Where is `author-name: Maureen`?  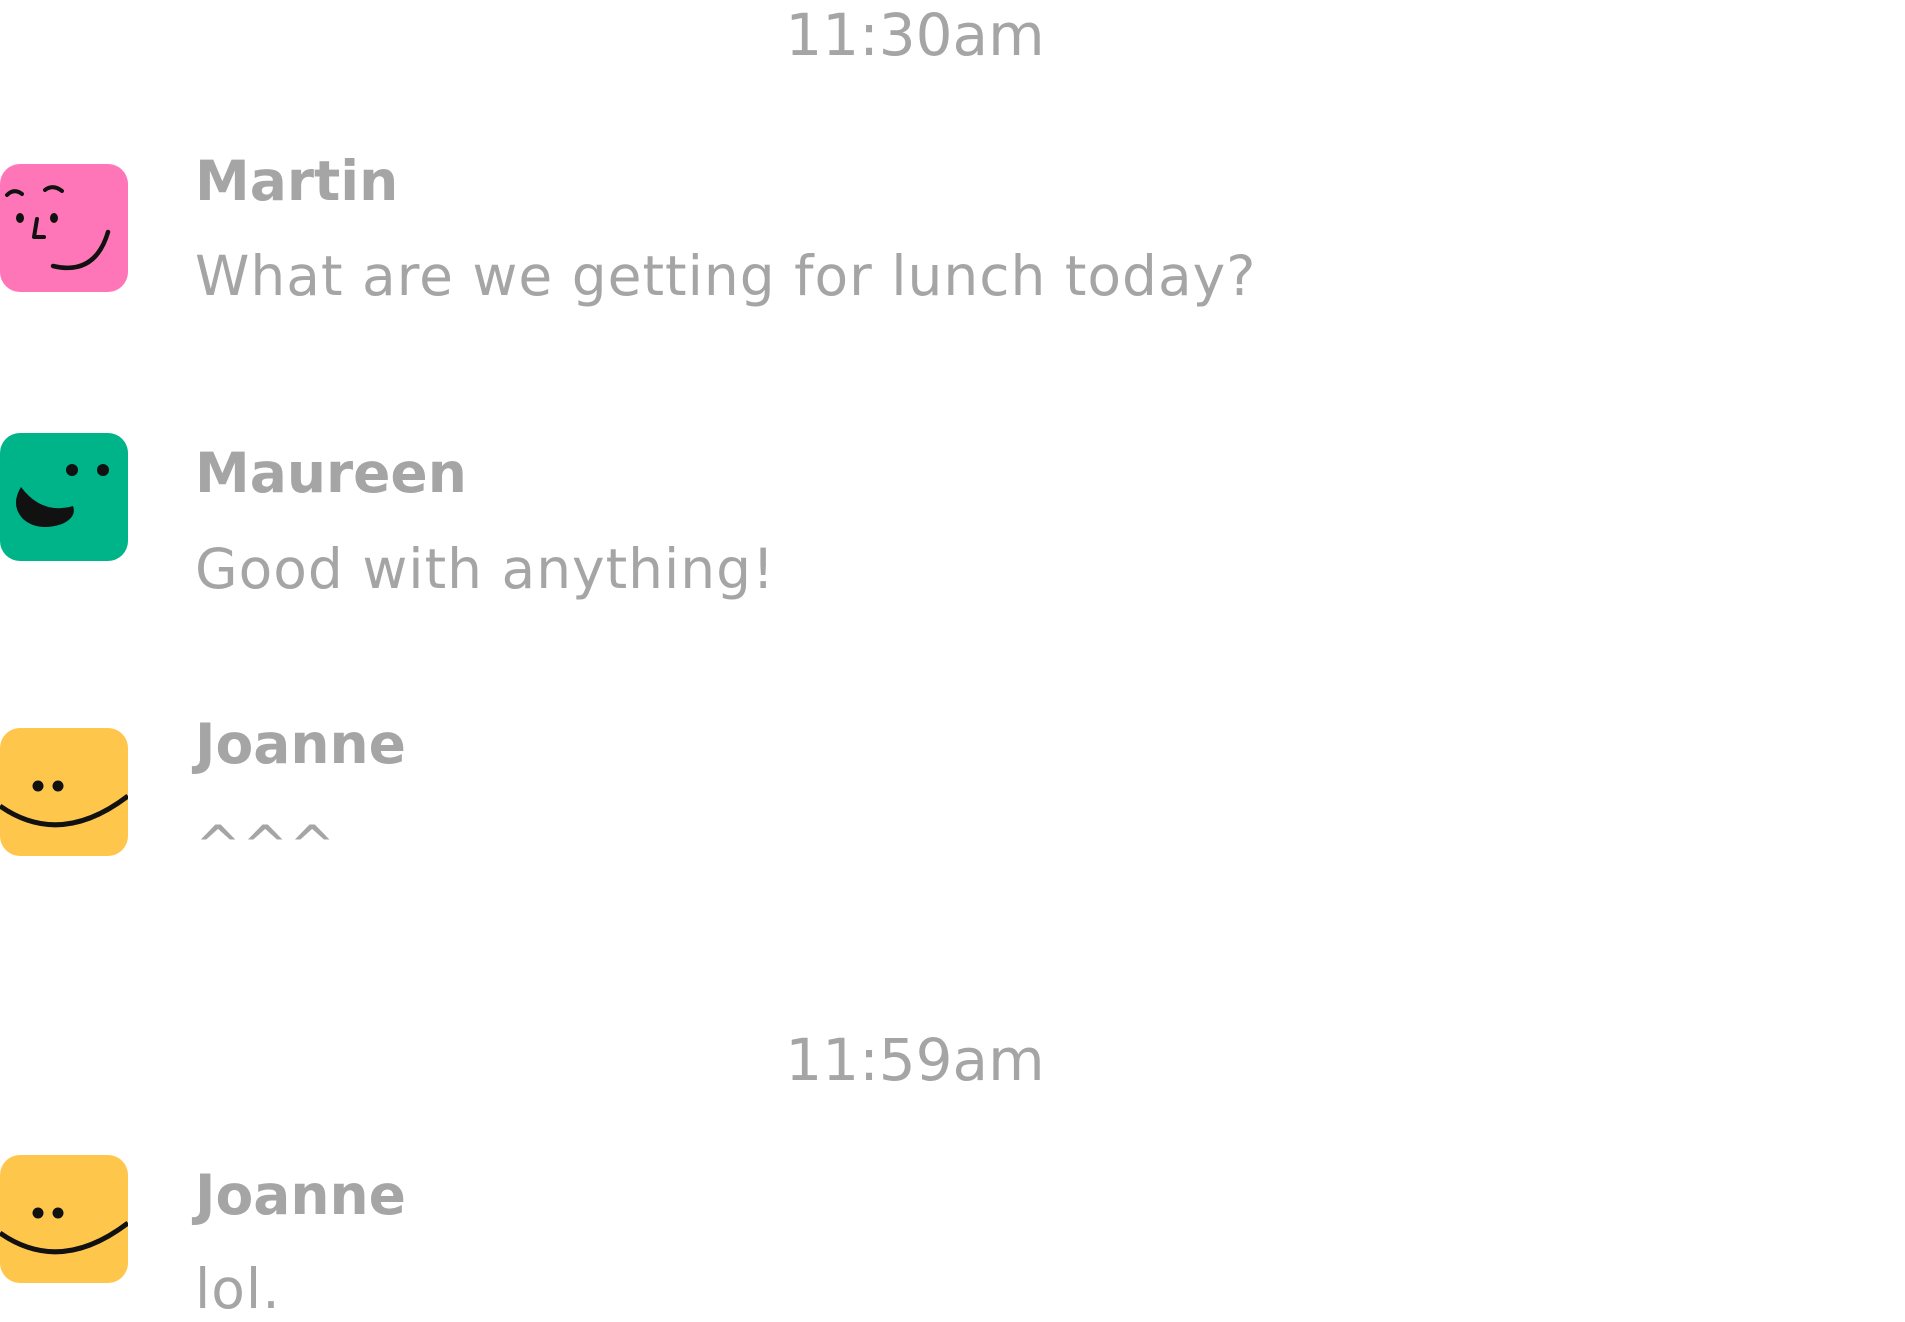 author-name: Maureen is located at coordinates (331, 473).